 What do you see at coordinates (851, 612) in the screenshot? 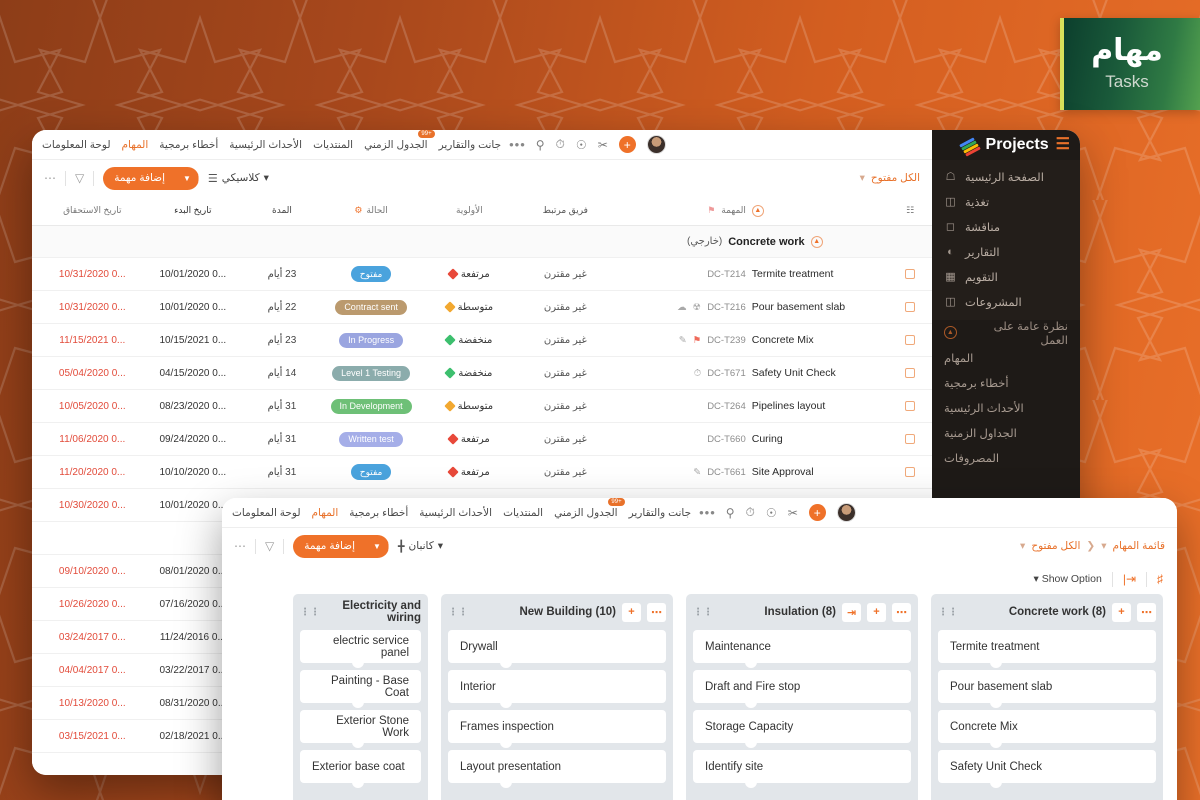
I see `column-collapse-button: ⇥` at bounding box center [851, 612].